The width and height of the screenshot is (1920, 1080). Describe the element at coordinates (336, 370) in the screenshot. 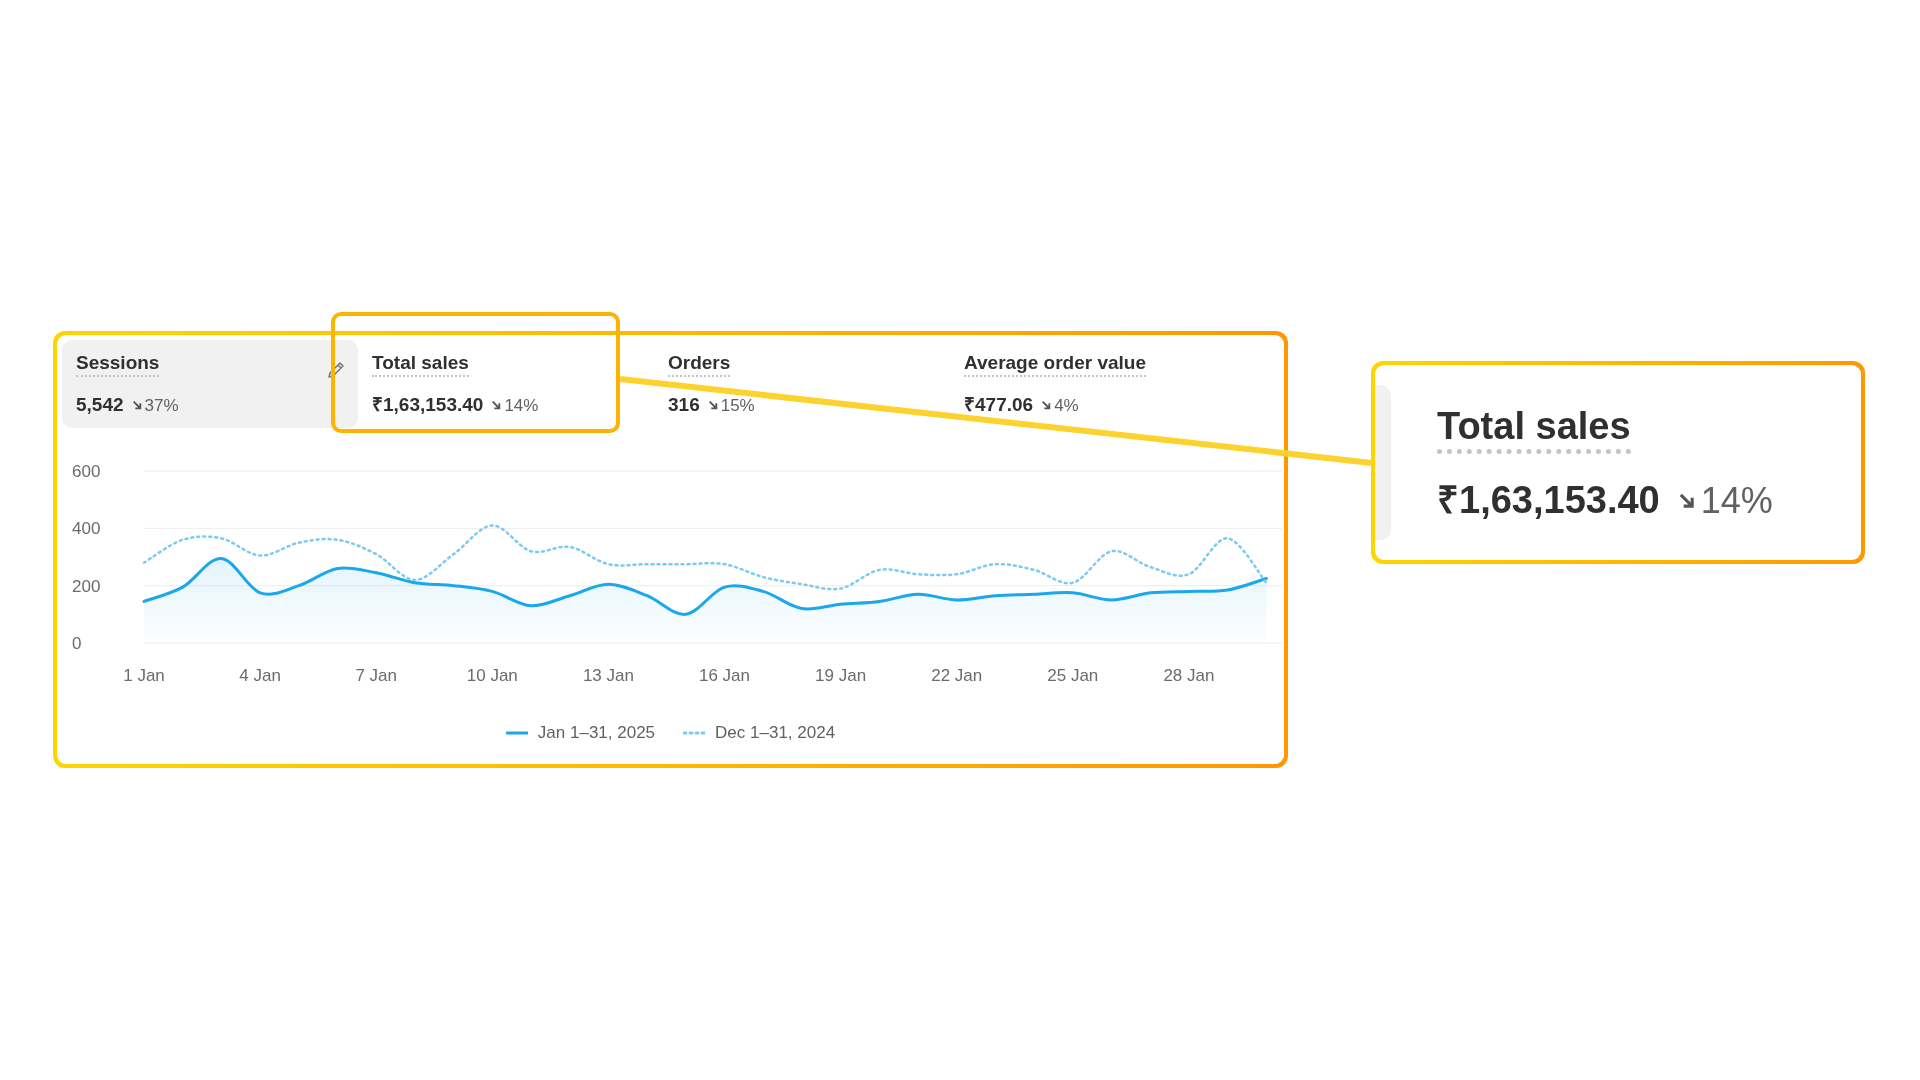

I see `pencil-icon` at that location.